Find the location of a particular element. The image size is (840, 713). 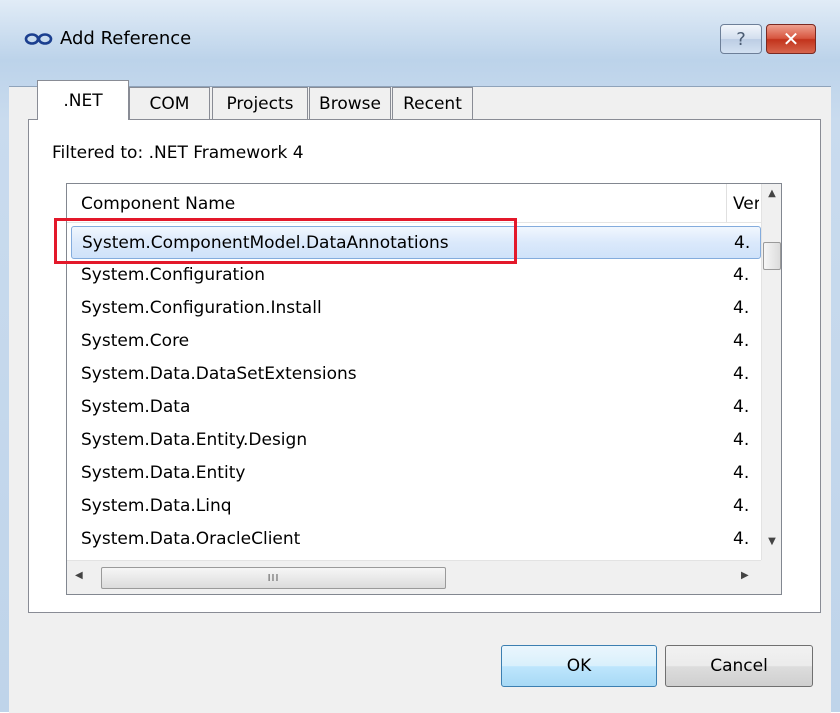

tab-label: Browse is located at coordinates (350, 103).